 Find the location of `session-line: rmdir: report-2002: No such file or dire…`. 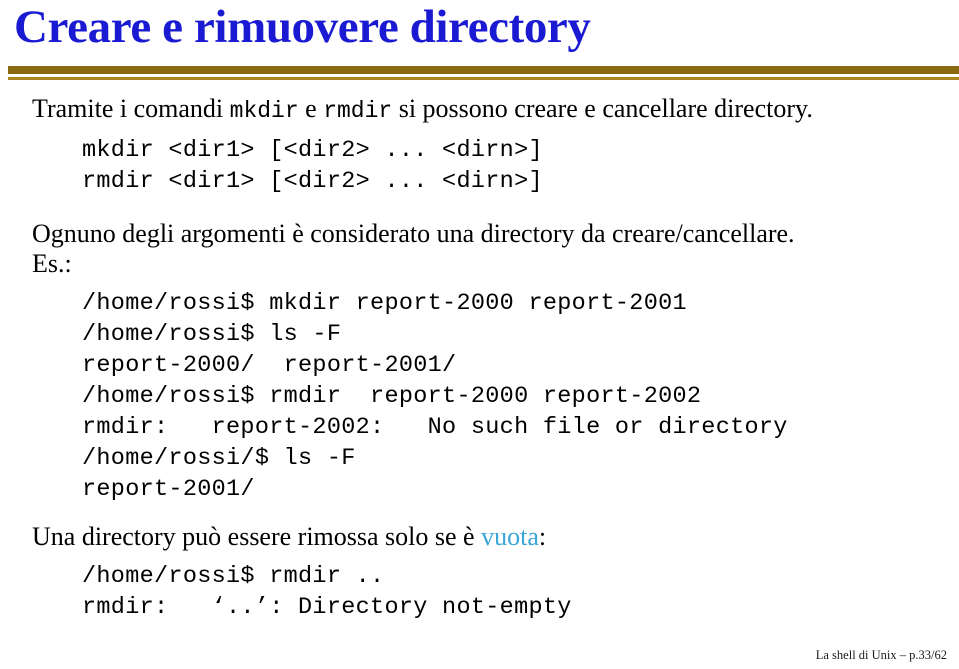

session-line: rmdir: report-2002: No such file or dire… is located at coordinates (435, 427).